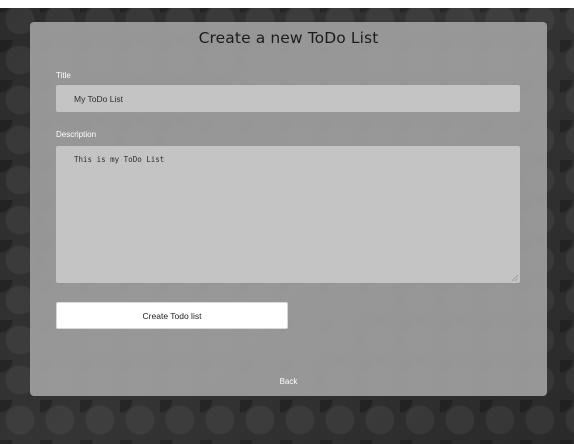  What do you see at coordinates (515, 278) in the screenshot?
I see `resize-grip-icon` at bounding box center [515, 278].